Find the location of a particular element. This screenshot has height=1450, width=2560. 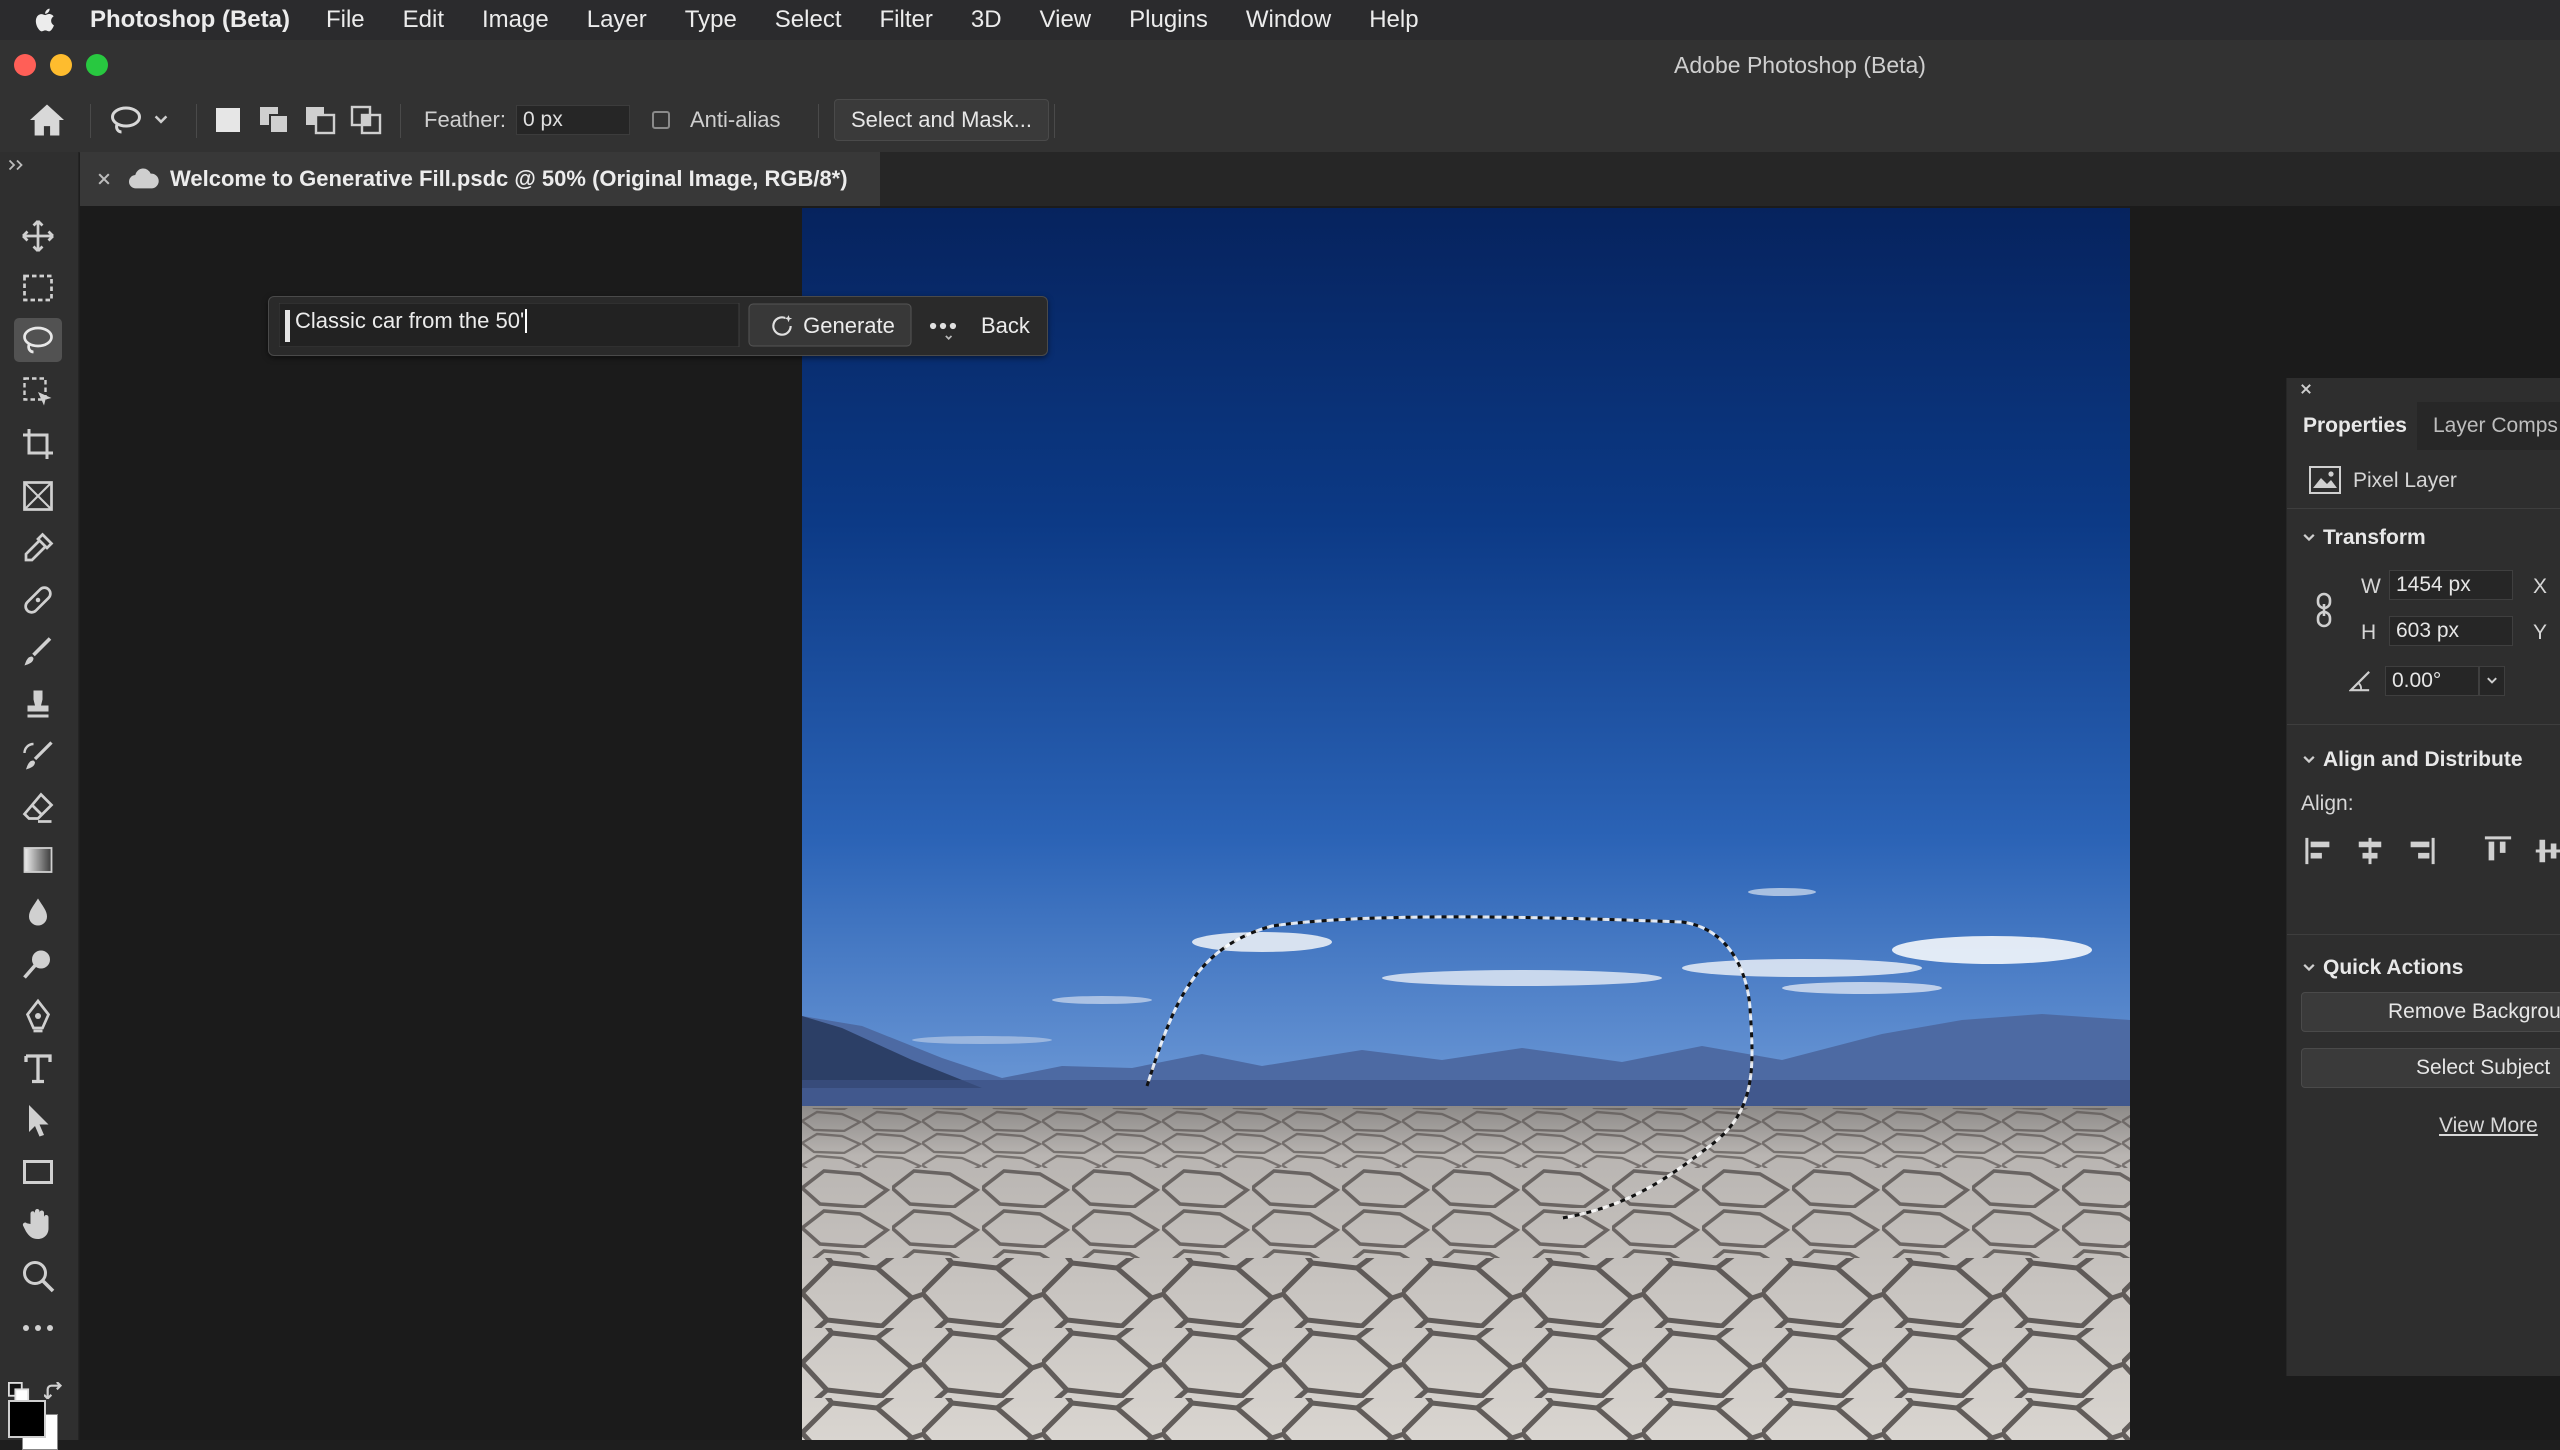

angle-dropdown is located at coordinates (2492, 681).